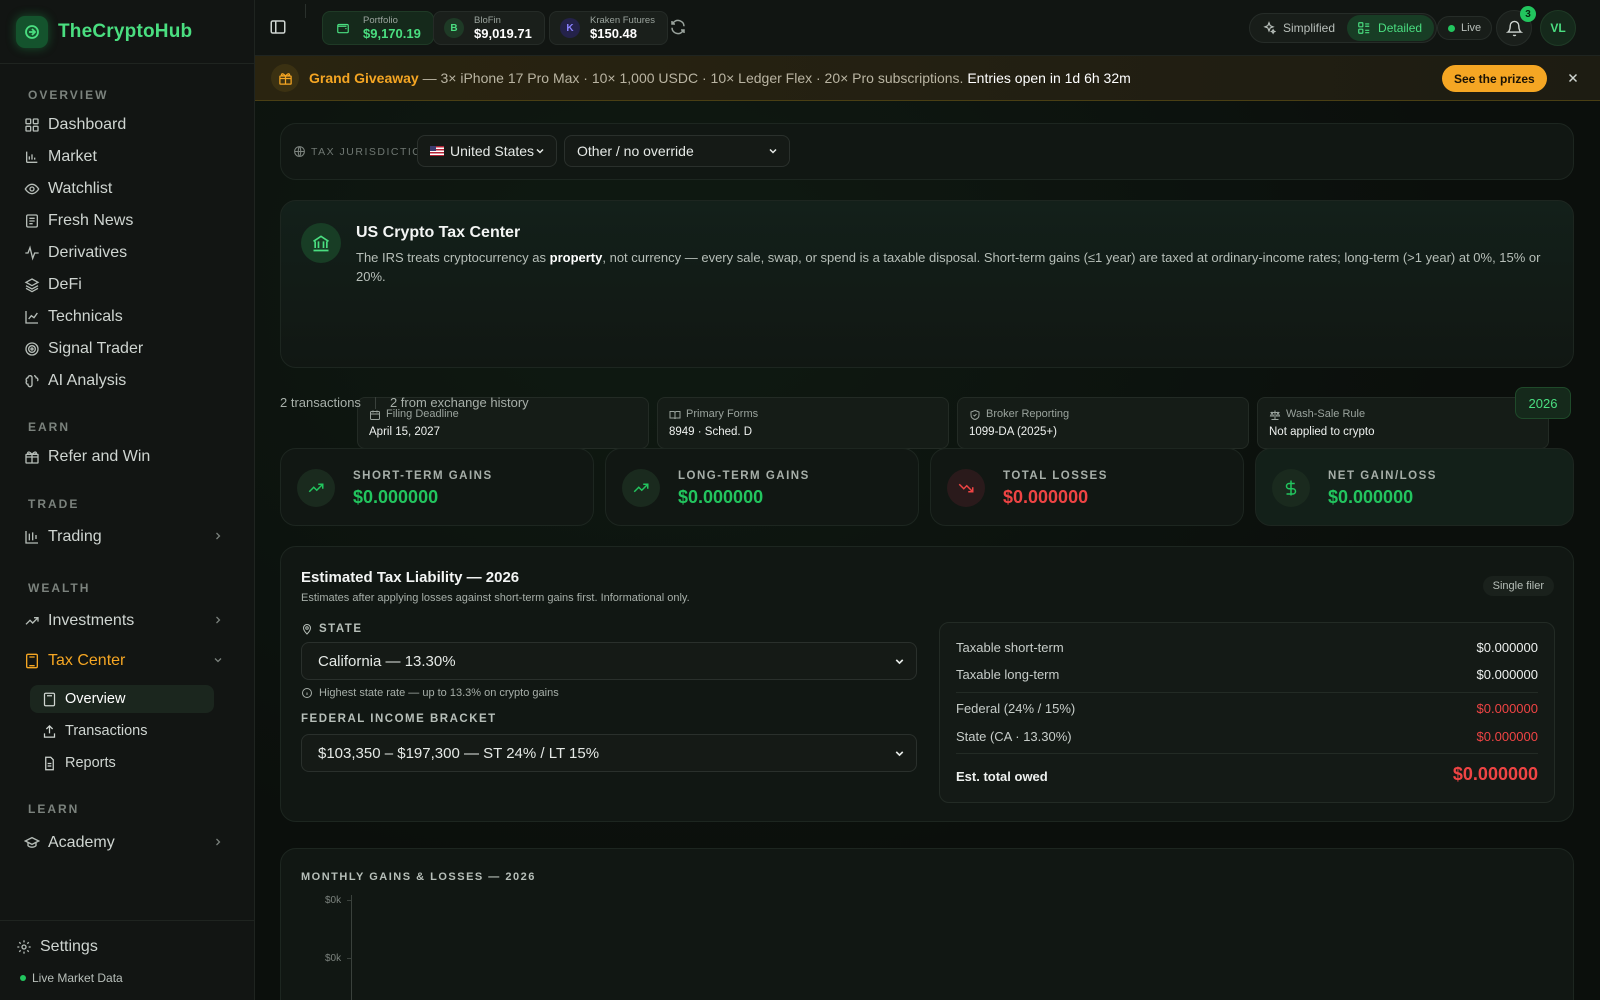 The height and width of the screenshot is (1000, 1600). I want to click on fact-label: Broker Reporting, so click(1028, 414).